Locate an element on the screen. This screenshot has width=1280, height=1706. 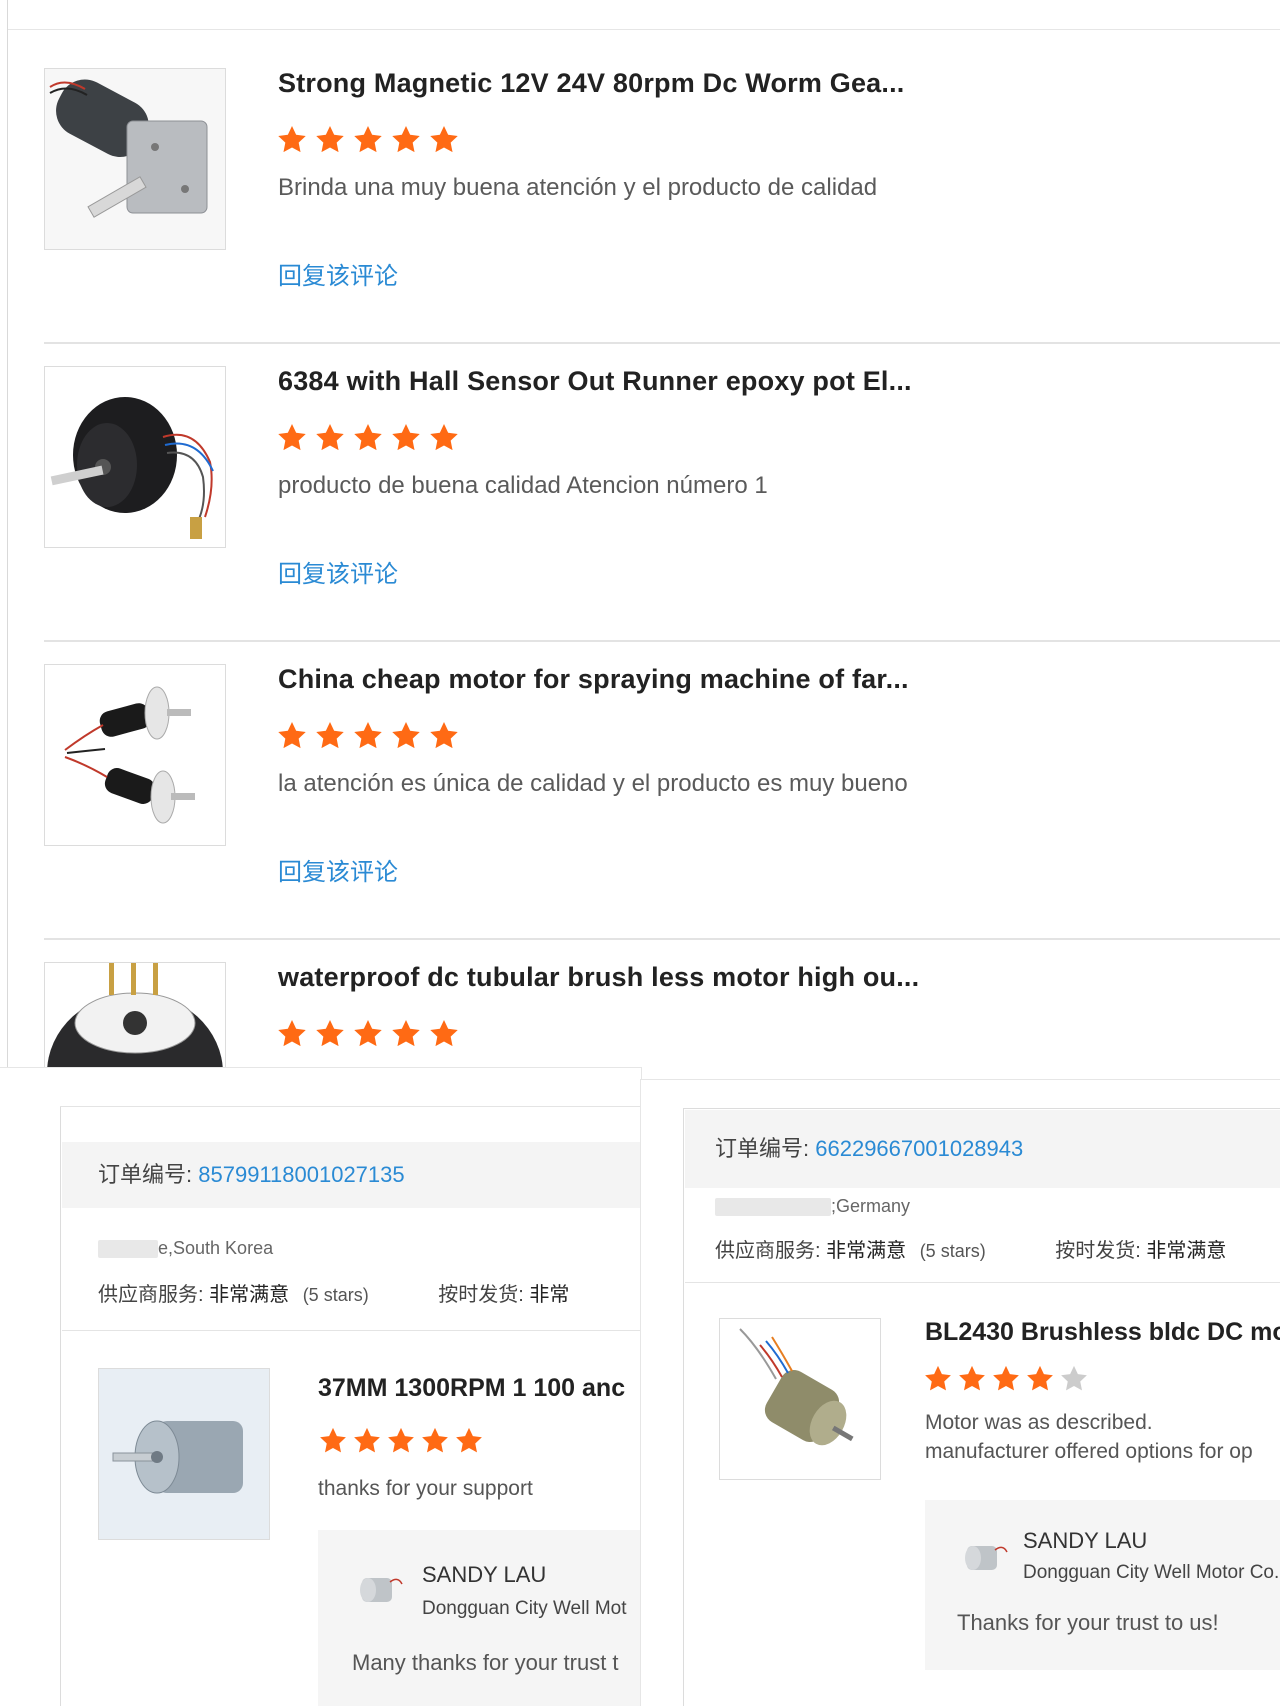
order-number-bar: 订单编号: 85799118001027135 is located at coordinates (351, 1175).